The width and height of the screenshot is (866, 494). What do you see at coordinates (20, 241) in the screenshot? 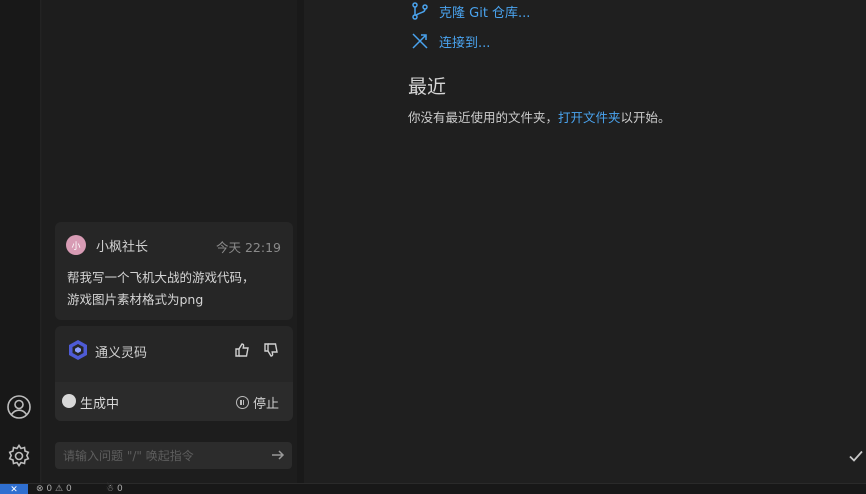
I see `activity-bar` at bounding box center [20, 241].